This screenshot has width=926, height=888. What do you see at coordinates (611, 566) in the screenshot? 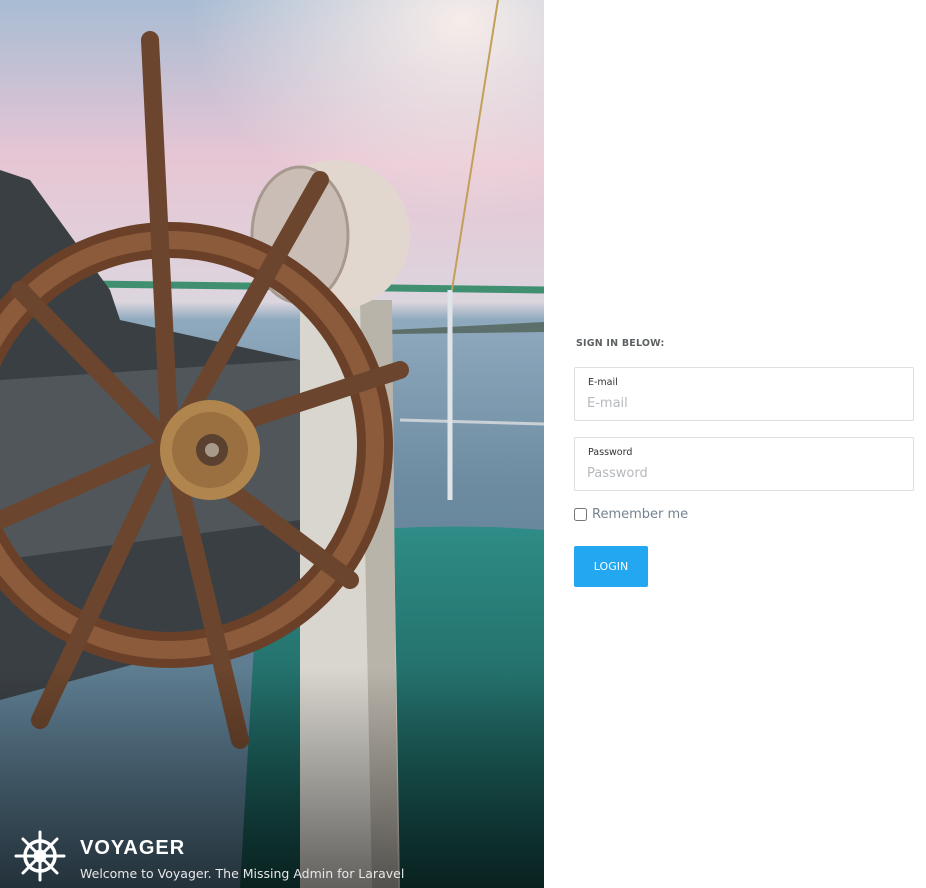
I see `login-button: LOGIN` at bounding box center [611, 566].